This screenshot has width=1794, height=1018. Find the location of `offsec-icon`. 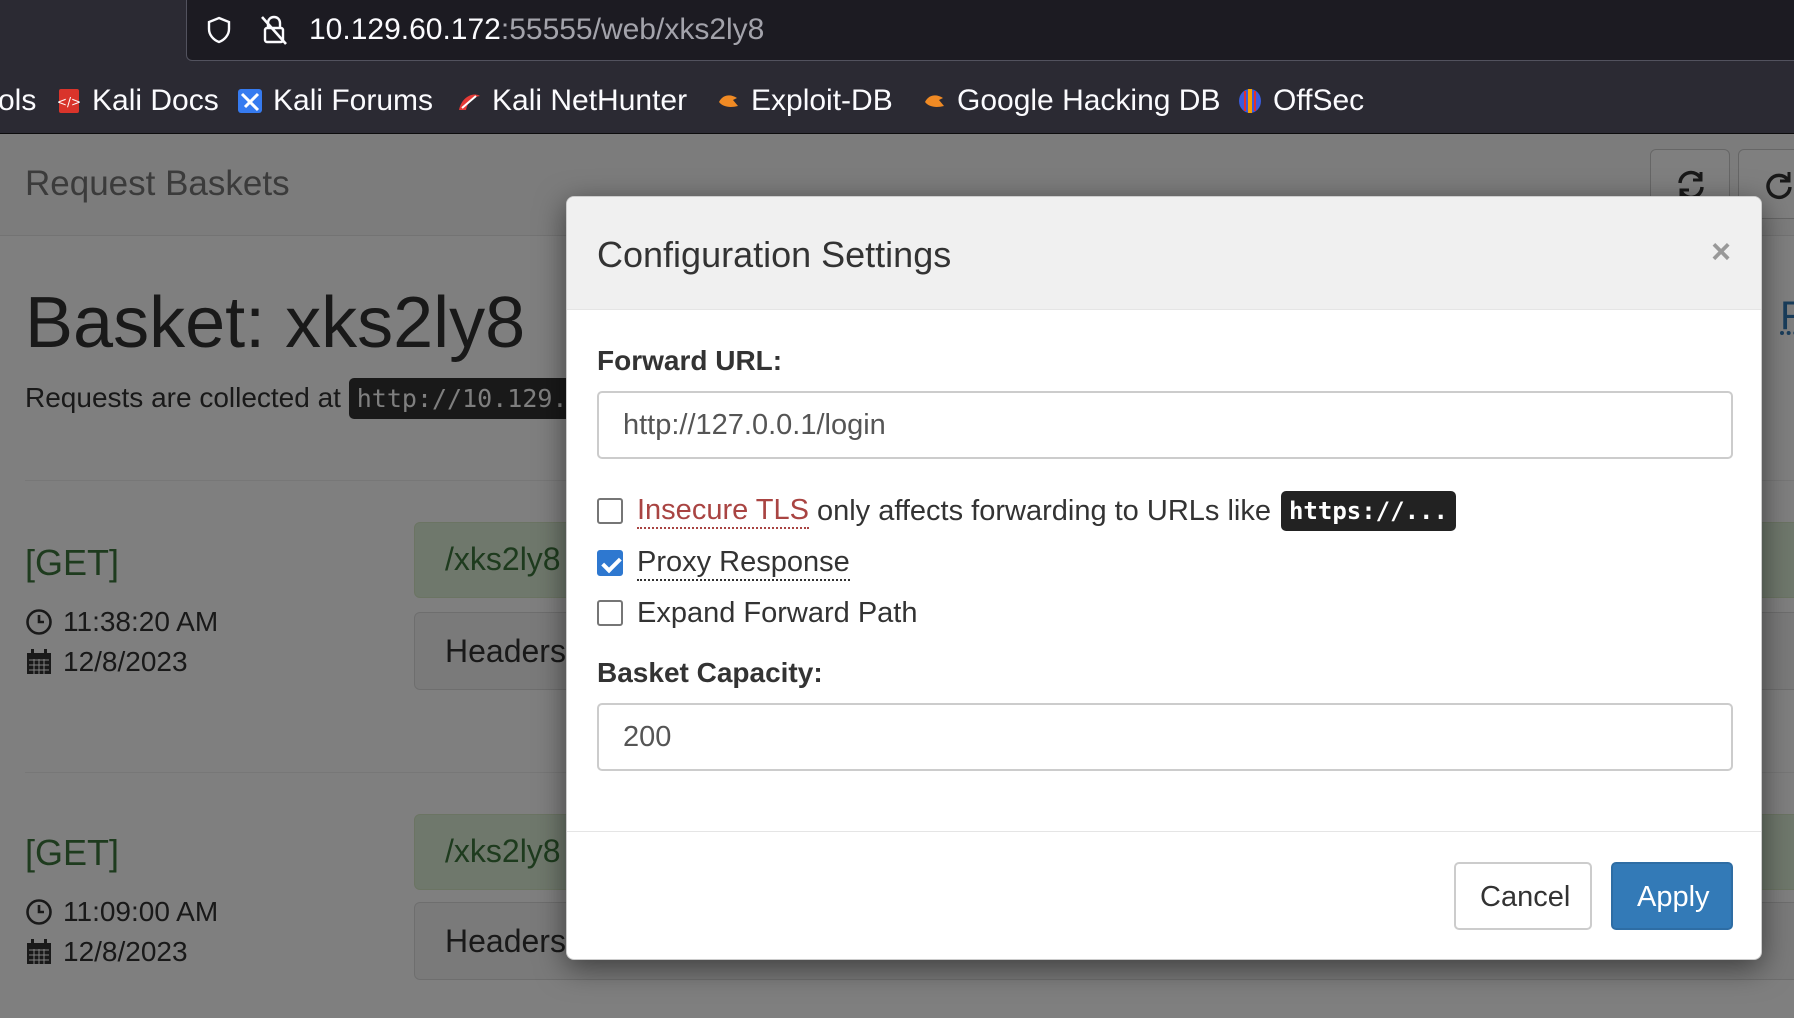

offsec-icon is located at coordinates (1250, 101).